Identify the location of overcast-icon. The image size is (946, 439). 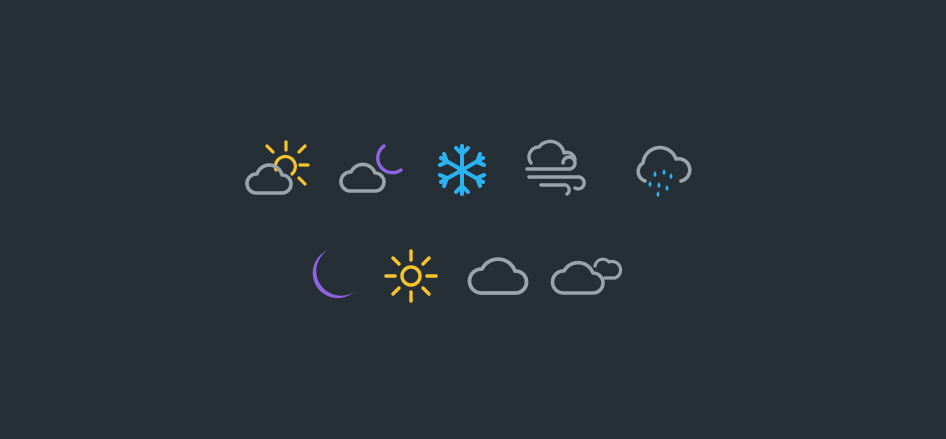
(586, 275).